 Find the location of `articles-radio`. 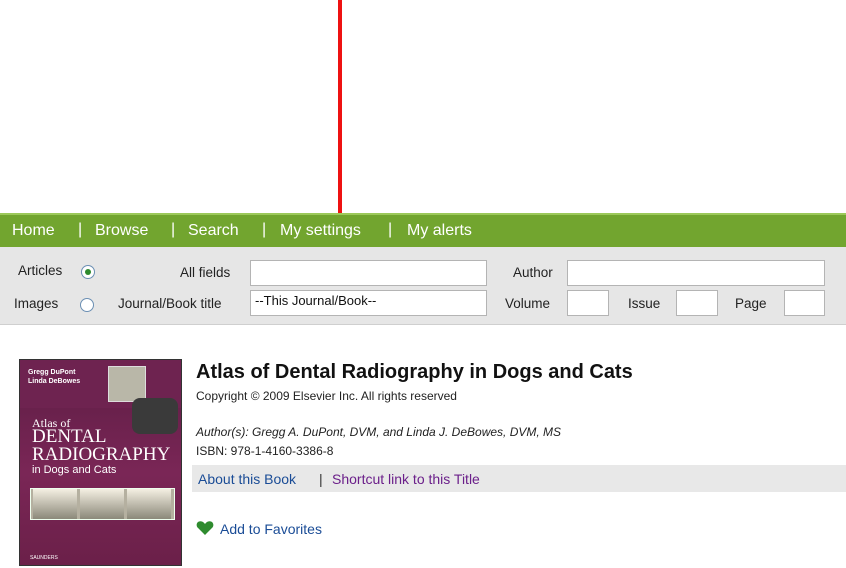

articles-radio is located at coordinates (88, 272).